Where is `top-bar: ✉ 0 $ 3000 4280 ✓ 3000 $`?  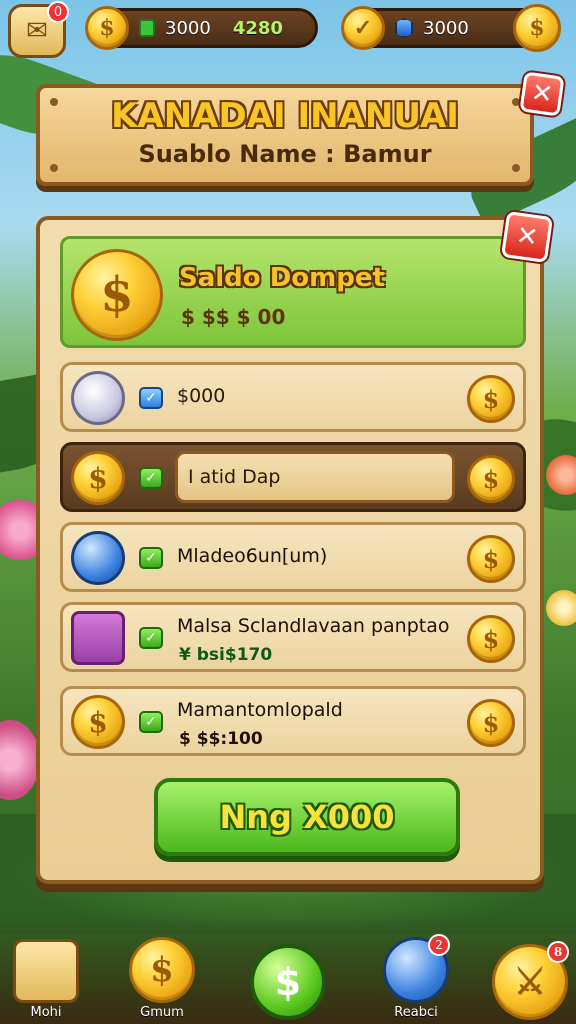
top-bar: ✉ 0 $ 3000 4280 ✓ 3000 $ is located at coordinates (288, 30).